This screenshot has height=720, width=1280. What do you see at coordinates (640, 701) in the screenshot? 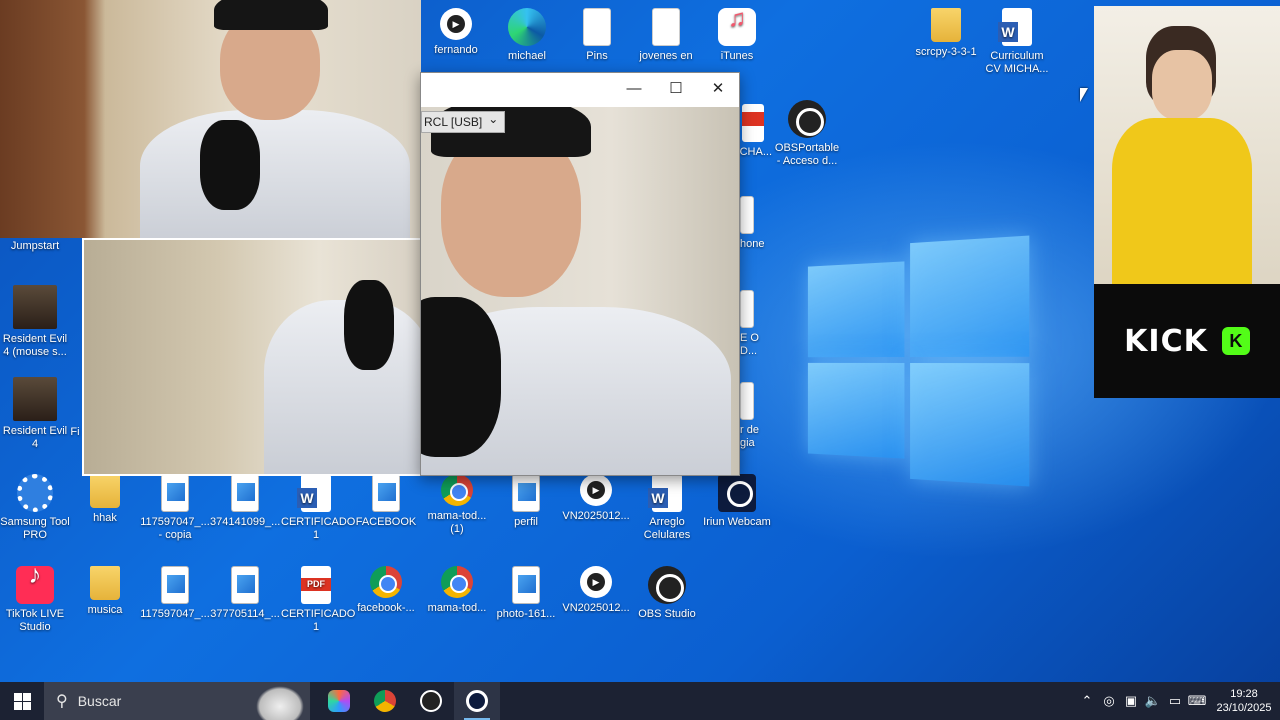
I see `taskbar: ⚲ Buscar ⌃ ◎ ▣ 🔈 ▭ ⌨ 19:28 23/10/2025` at bounding box center [640, 701].